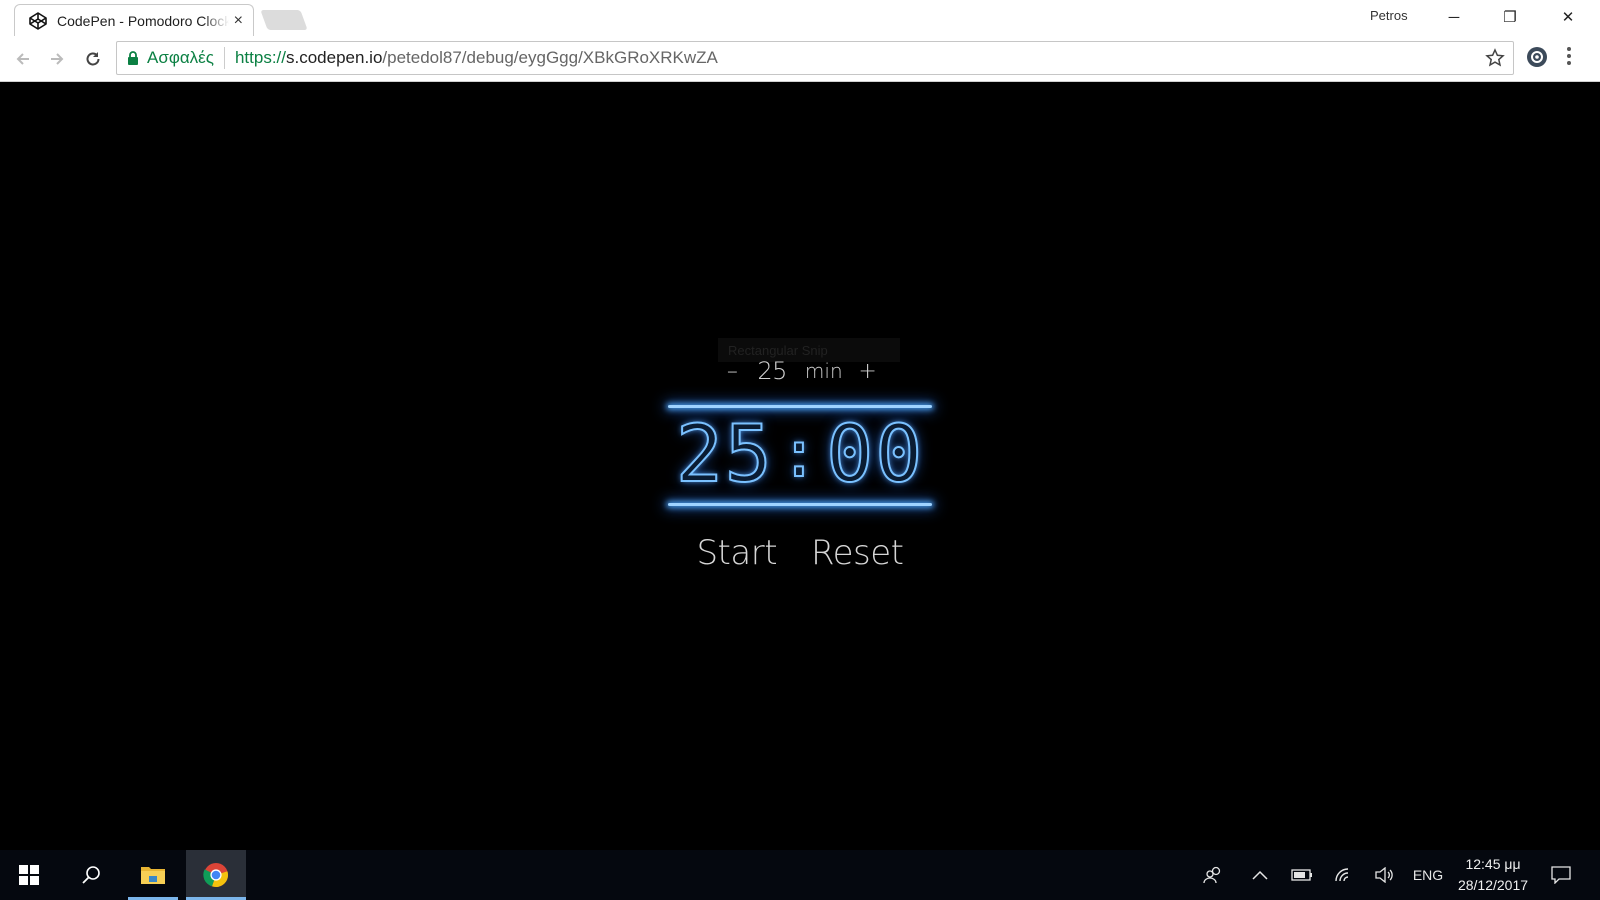 The image size is (1600, 900). What do you see at coordinates (772, 371) in the screenshot?
I see `session-length-value: 25` at bounding box center [772, 371].